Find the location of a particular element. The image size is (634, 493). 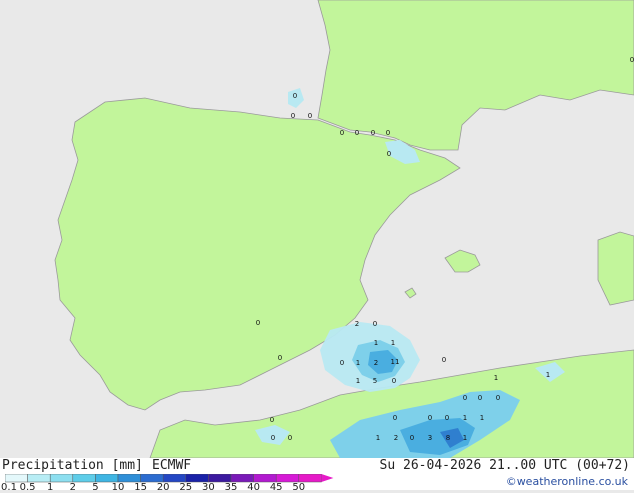

legend-tick: 0.5 is located at coordinates (27, 487).